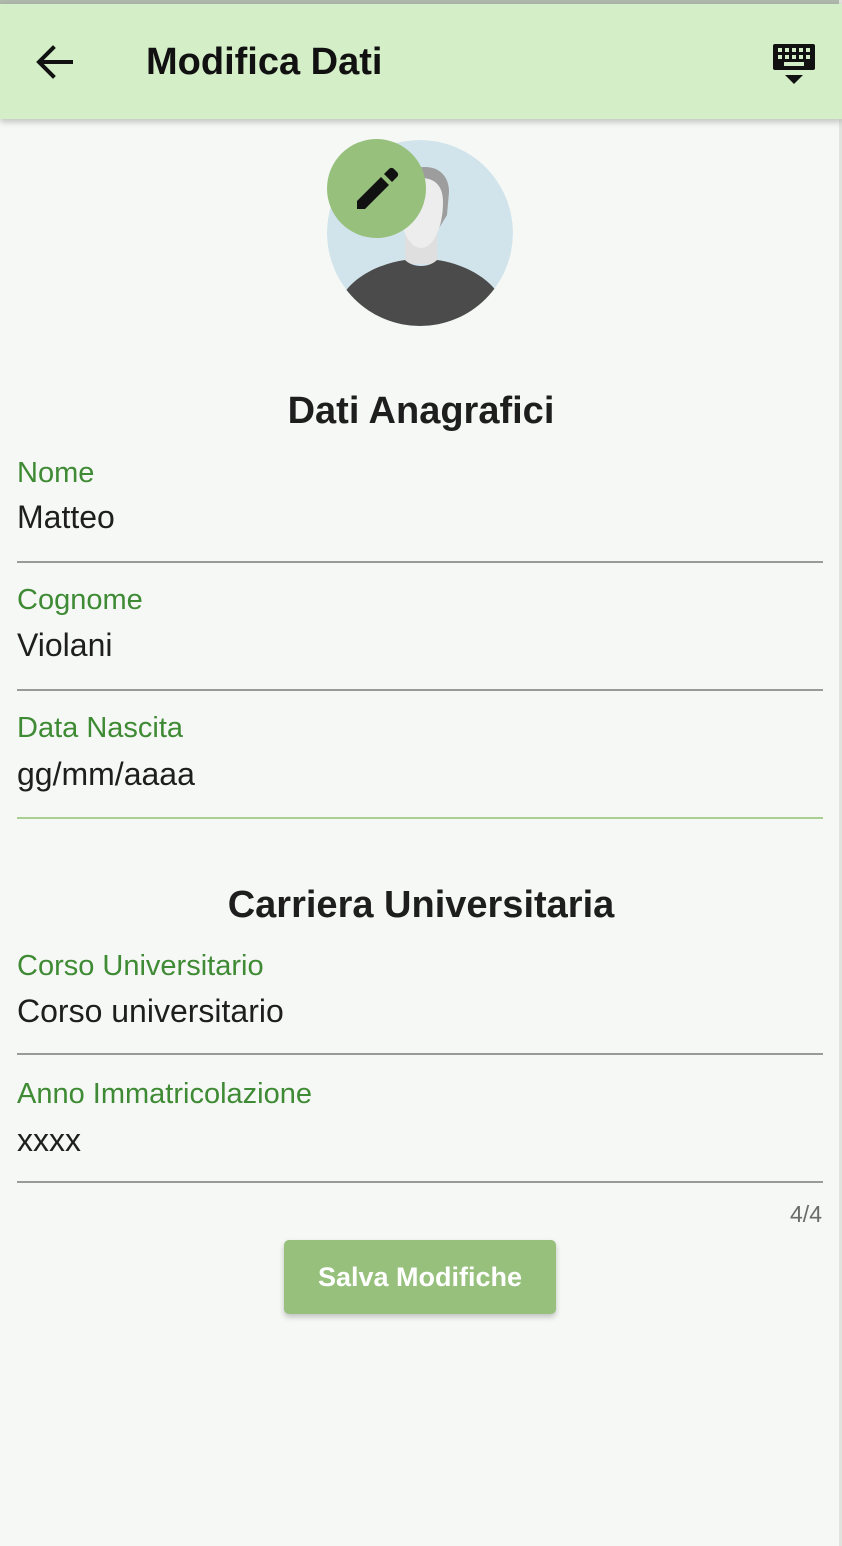 This screenshot has height=1546, width=842. Describe the element at coordinates (417, 774) in the screenshot. I see `birthdate-input: gg/mm/aaaa` at that location.